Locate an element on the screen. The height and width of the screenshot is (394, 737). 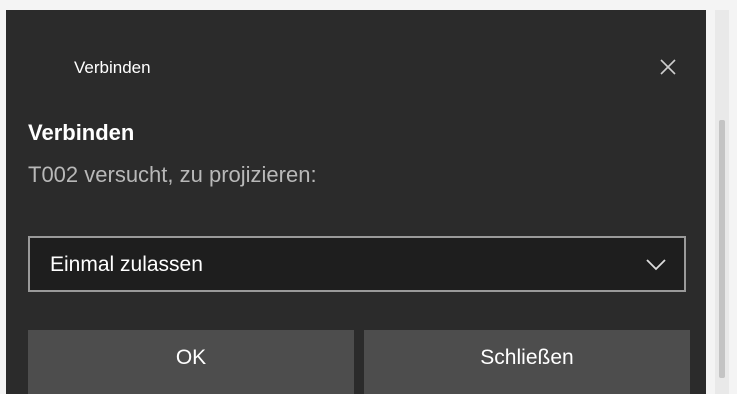
dialog-message: T002 versucht, zu projizieren: is located at coordinates (172, 174).